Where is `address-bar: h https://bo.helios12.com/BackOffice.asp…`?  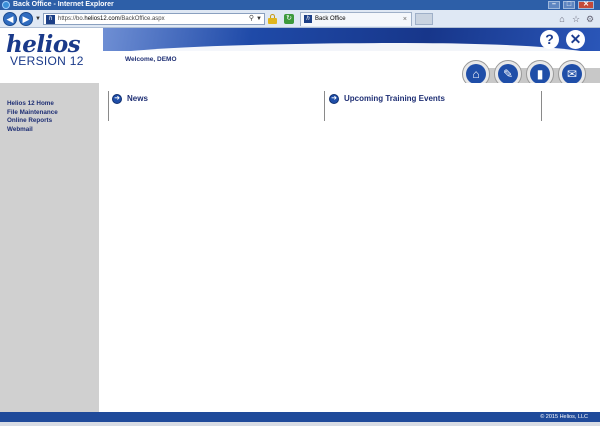 address-bar: h https://bo.helios12.com/BackOffice.asp… is located at coordinates (154, 19).